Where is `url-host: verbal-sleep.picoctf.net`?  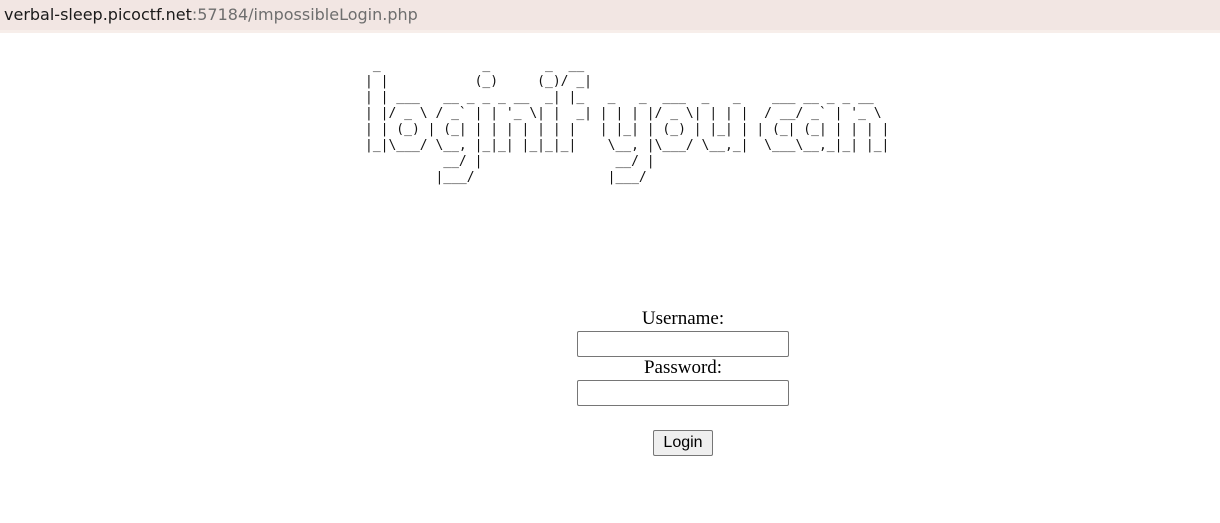
url-host: verbal-sleep.picoctf.net is located at coordinates (98, 14).